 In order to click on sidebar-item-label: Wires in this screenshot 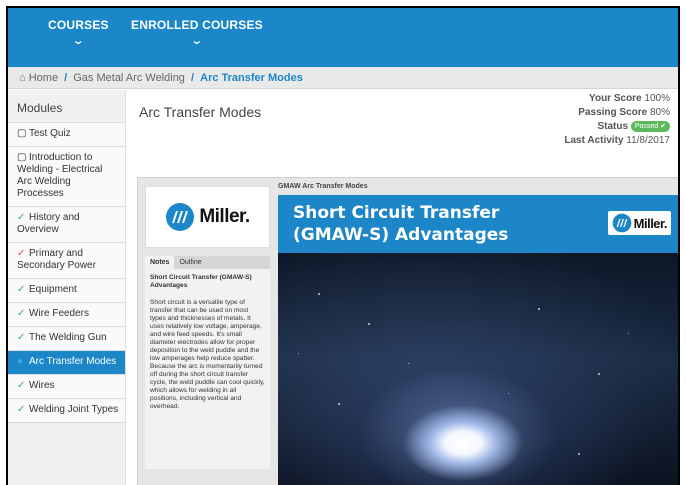, I will do `click(42, 385)`.